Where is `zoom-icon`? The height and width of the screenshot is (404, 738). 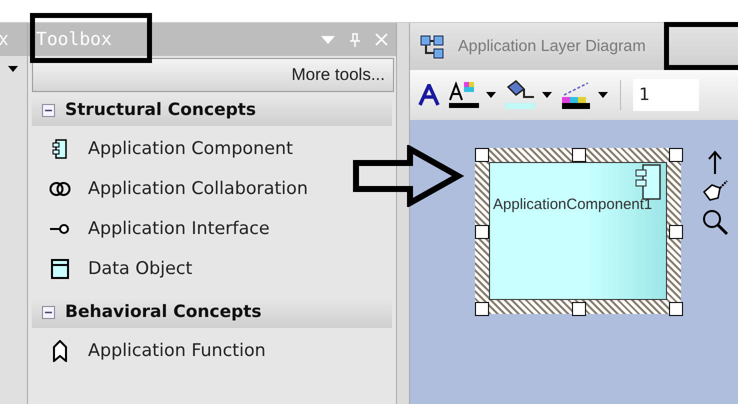
zoom-icon is located at coordinates (715, 222).